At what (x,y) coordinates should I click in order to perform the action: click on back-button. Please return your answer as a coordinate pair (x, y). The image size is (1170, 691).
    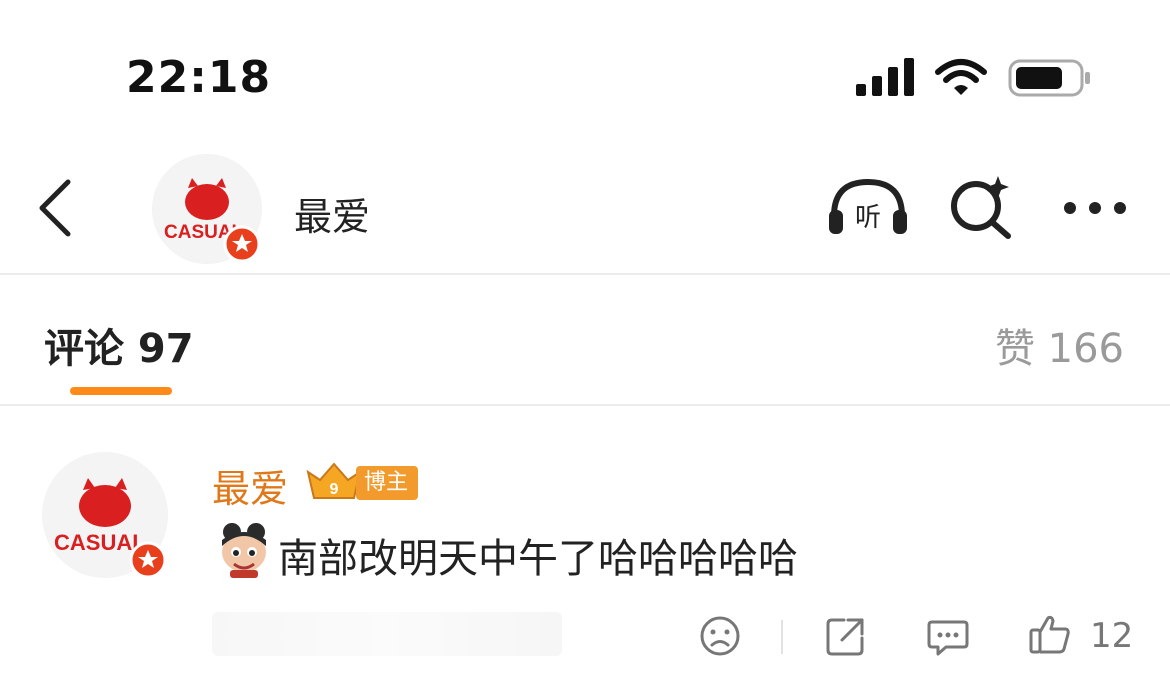
    Looking at the image, I should click on (56, 208).